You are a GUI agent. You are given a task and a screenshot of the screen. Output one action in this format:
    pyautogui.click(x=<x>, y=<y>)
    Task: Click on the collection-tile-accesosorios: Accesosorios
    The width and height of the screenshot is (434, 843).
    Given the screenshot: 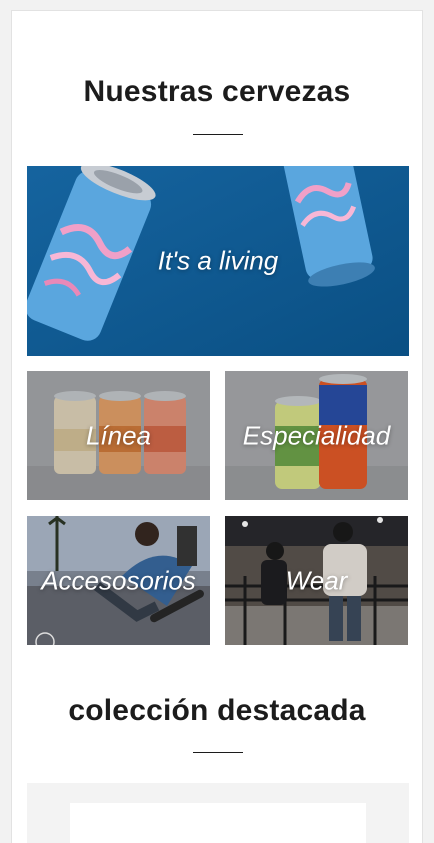 What is the action you would take?
    pyautogui.click(x=118, y=580)
    